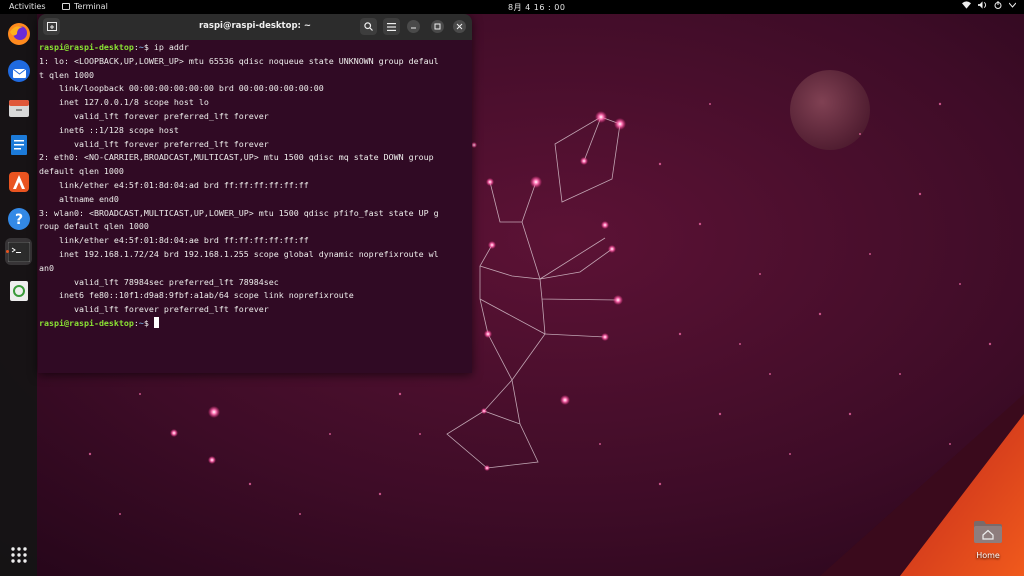 Image resolution: width=1024 pixels, height=576 pixels. I want to click on search-icon, so click(368, 26).